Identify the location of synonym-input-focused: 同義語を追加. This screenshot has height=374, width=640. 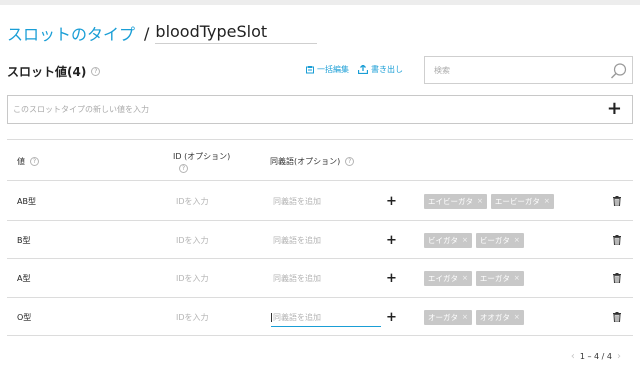
(326, 319).